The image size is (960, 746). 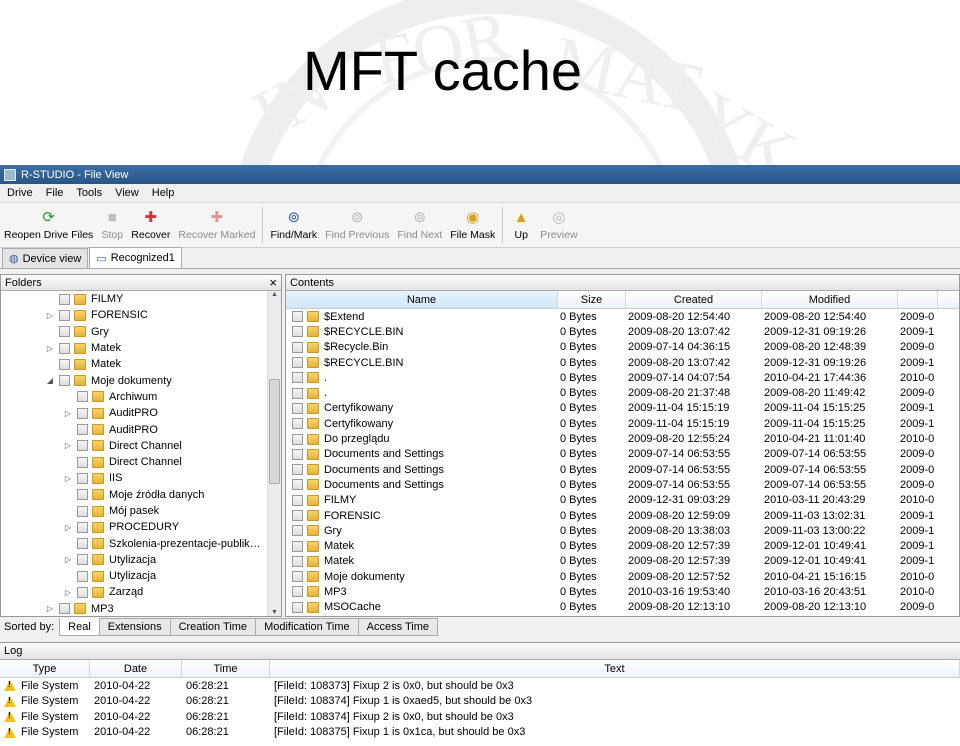 I want to click on tree-item: Archiwum, so click(x=141, y=397).